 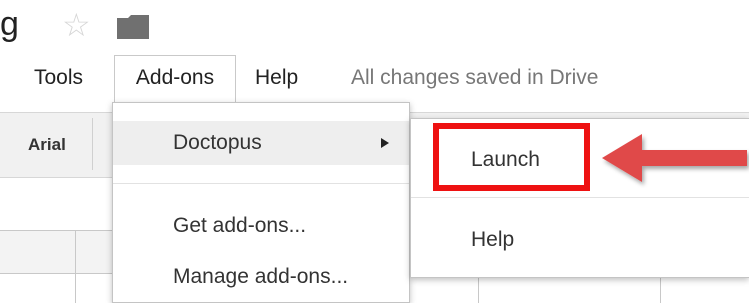 What do you see at coordinates (276, 78) in the screenshot?
I see `menu-help: Help` at bounding box center [276, 78].